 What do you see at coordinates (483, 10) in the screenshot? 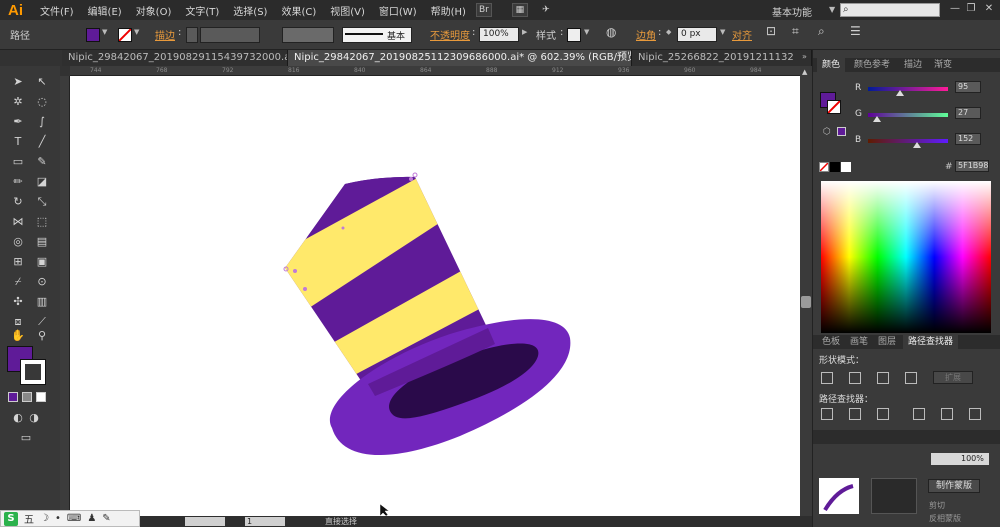
I see `bridge-icon: Br` at bounding box center [483, 10].